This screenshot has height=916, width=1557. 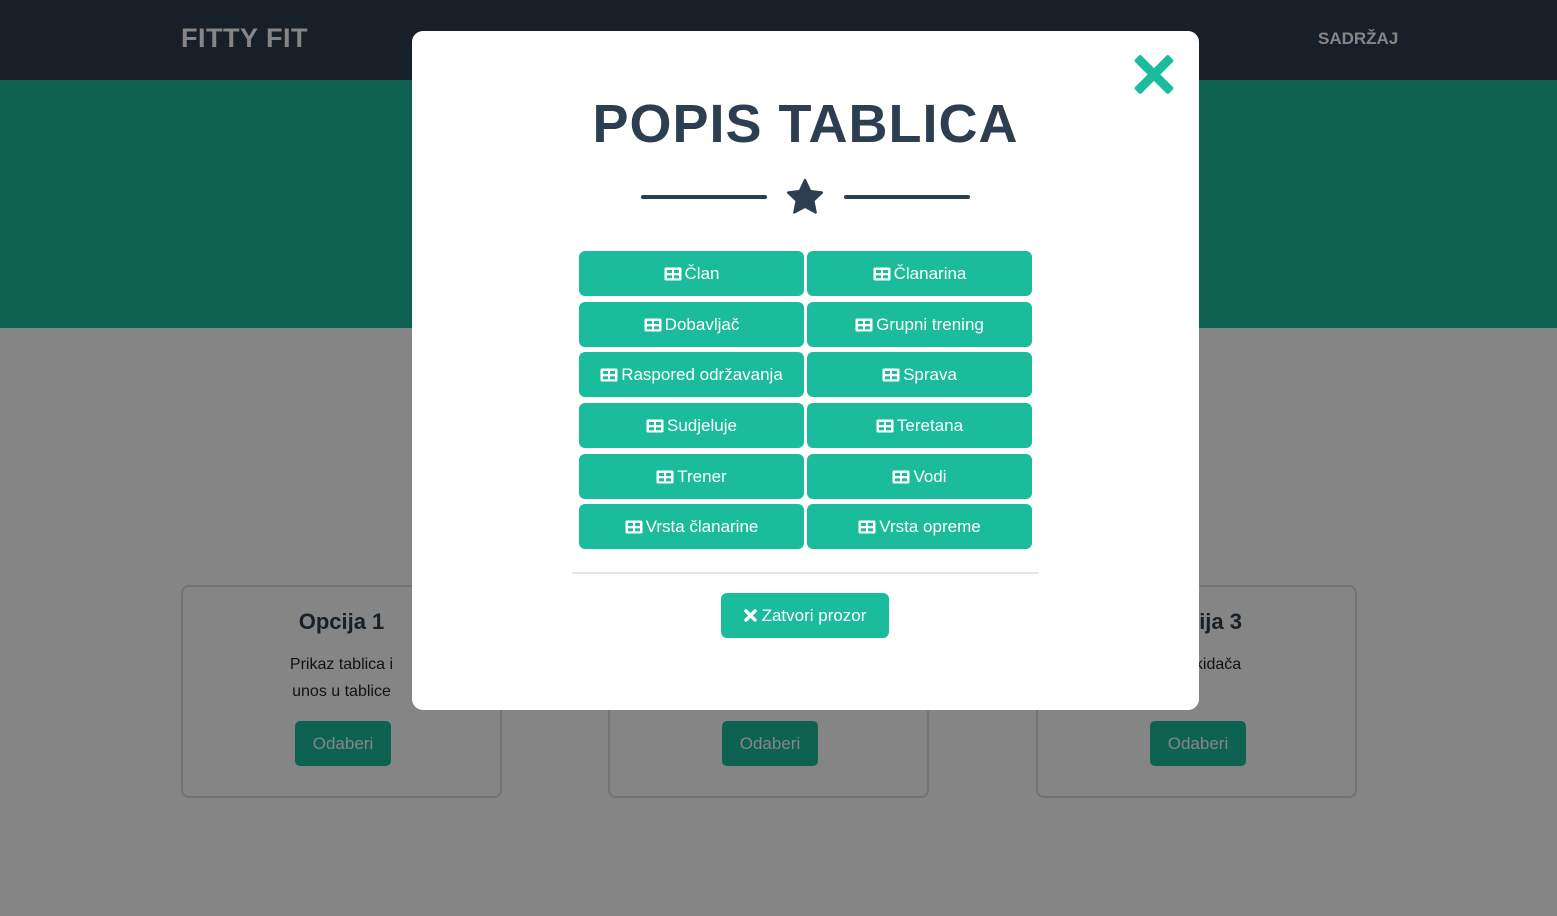 I want to click on table-button-label: Raspored održavanja, so click(x=702, y=374).